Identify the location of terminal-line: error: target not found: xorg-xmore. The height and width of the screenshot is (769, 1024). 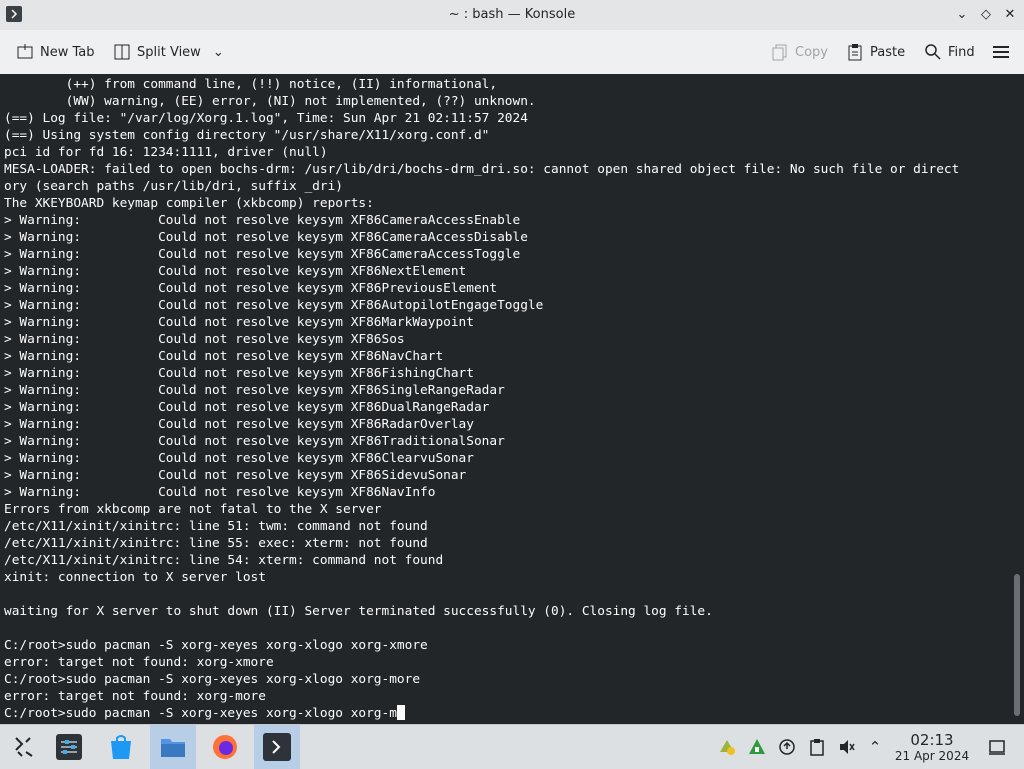
(139, 662).